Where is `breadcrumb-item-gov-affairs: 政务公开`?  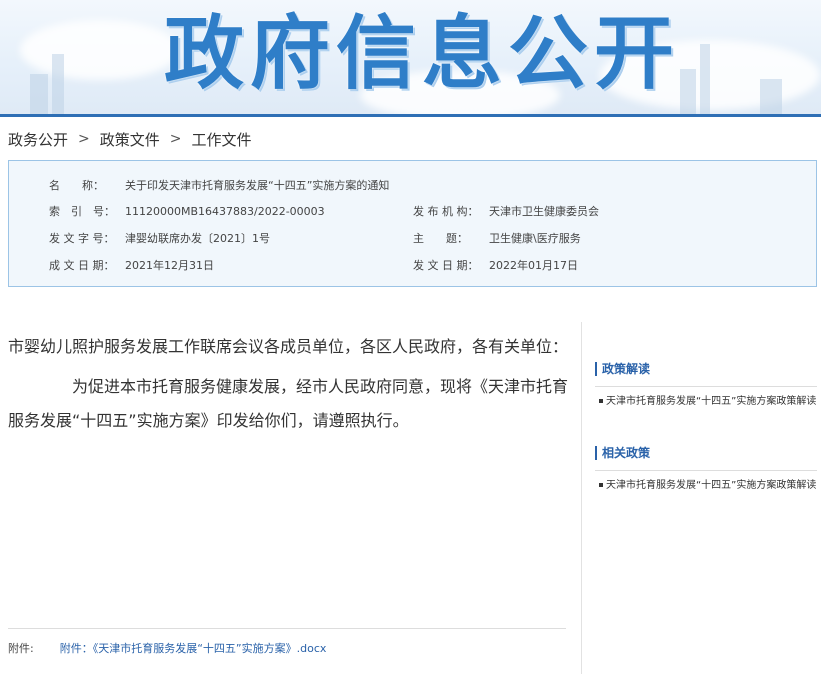 breadcrumb-item-gov-affairs: 政务公开 is located at coordinates (38, 139).